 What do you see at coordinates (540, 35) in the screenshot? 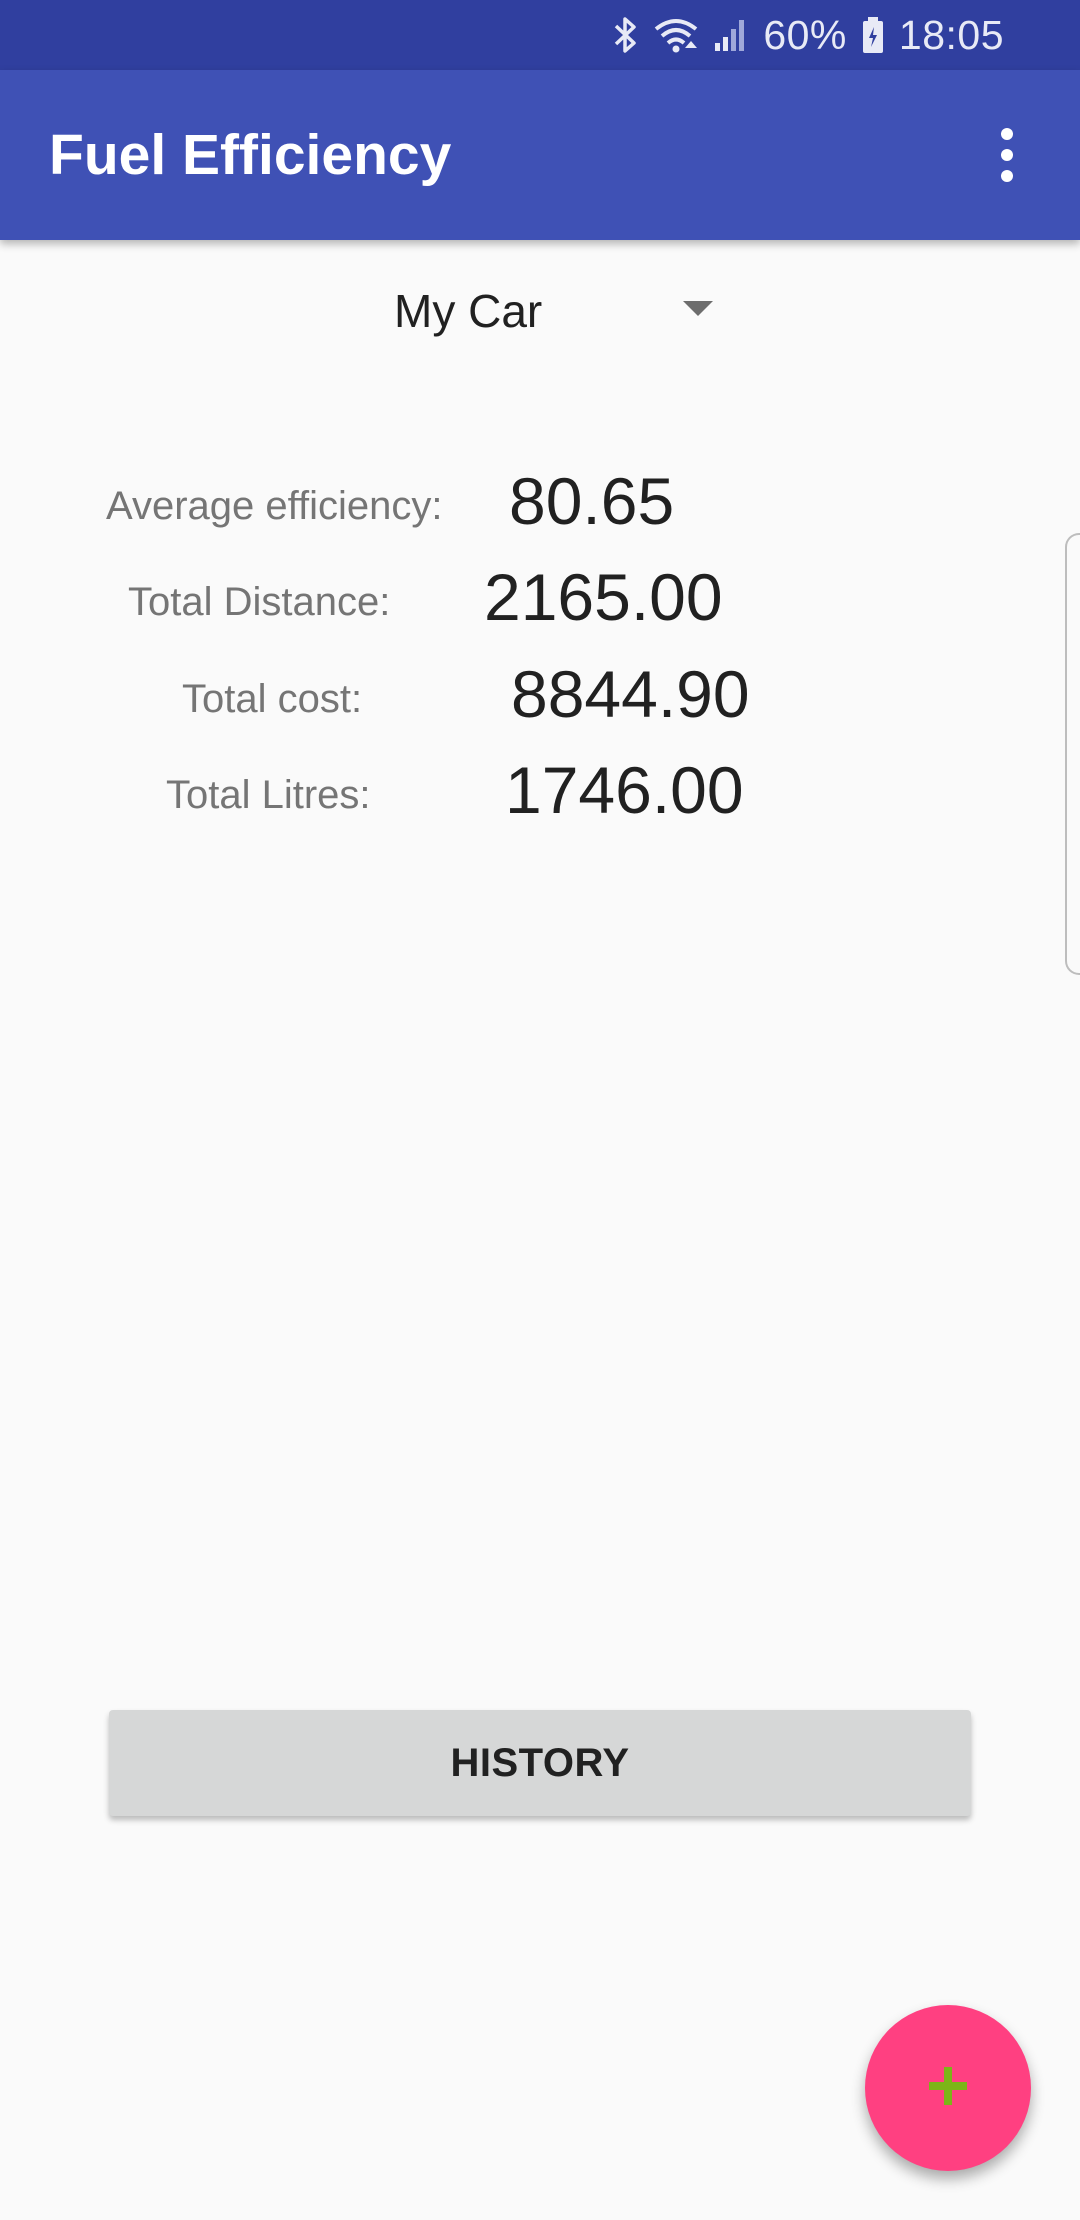
I see `status-bar: 60% 18:05` at bounding box center [540, 35].